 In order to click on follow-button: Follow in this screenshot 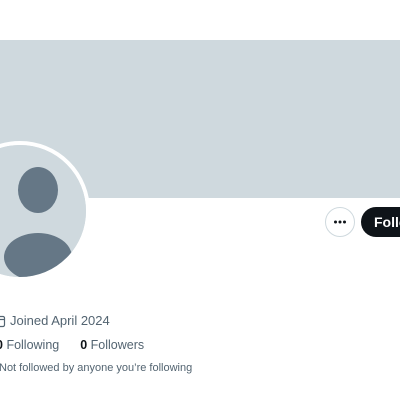, I will do `click(380, 222)`.